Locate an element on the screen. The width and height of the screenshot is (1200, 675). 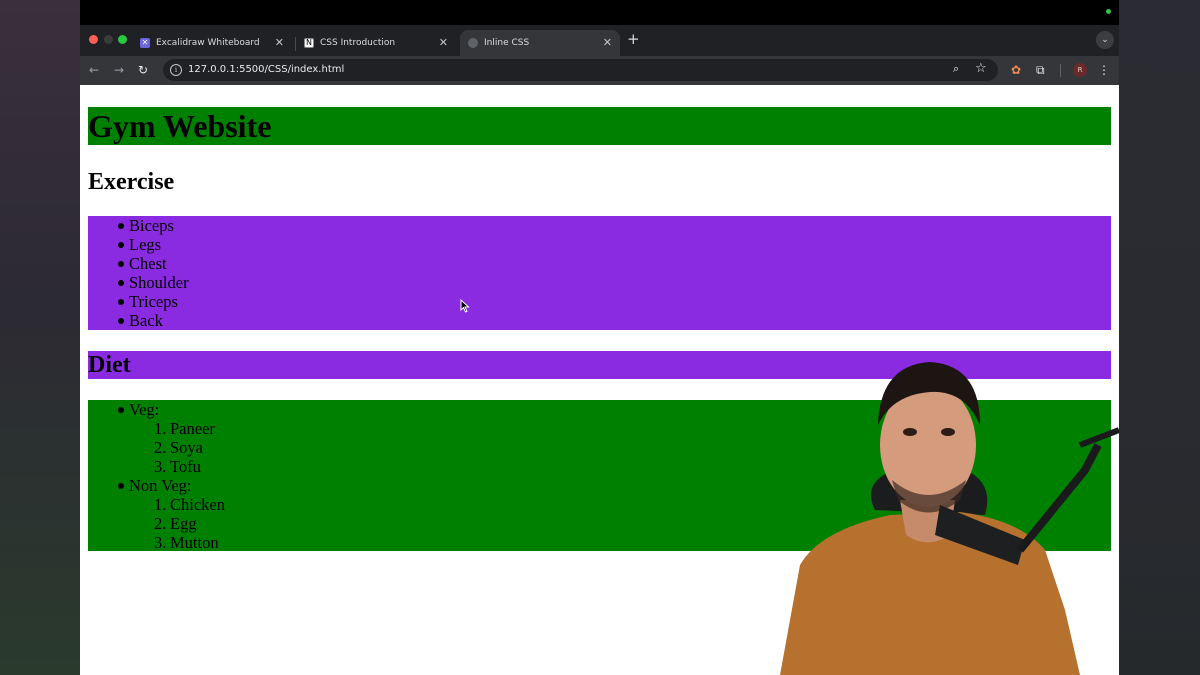
back-arrow-icon: ← is located at coordinates (94, 70).